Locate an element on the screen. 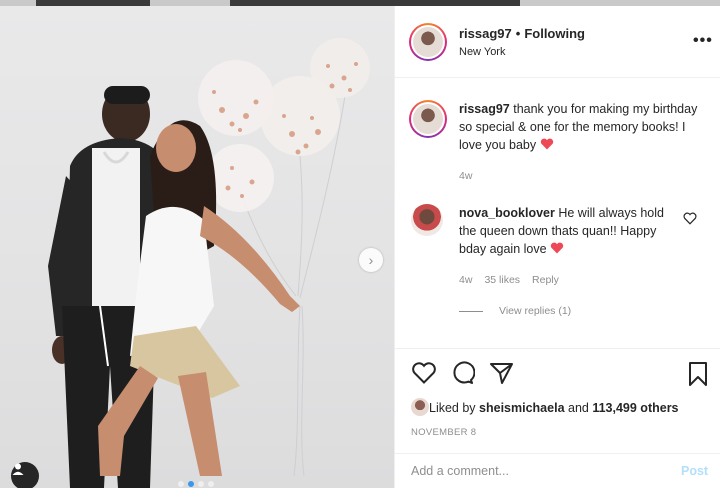 This screenshot has width=720, height=488. next-slide-button: › is located at coordinates (371, 260).